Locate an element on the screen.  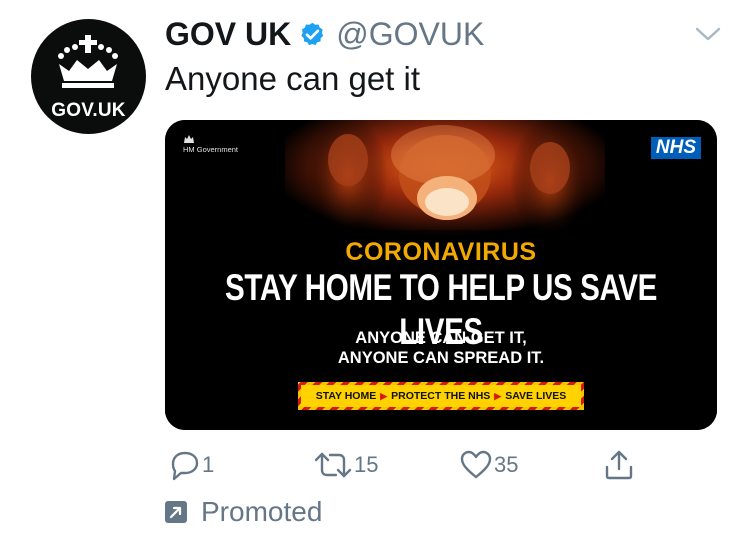
tweet-actions: 1 15 35 is located at coordinates (375, 466).